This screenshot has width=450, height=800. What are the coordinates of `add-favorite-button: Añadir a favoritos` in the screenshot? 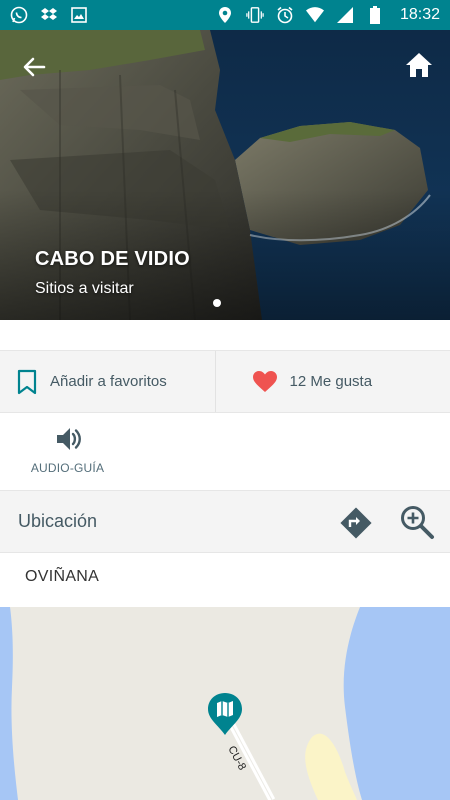 It's located at (107, 381).